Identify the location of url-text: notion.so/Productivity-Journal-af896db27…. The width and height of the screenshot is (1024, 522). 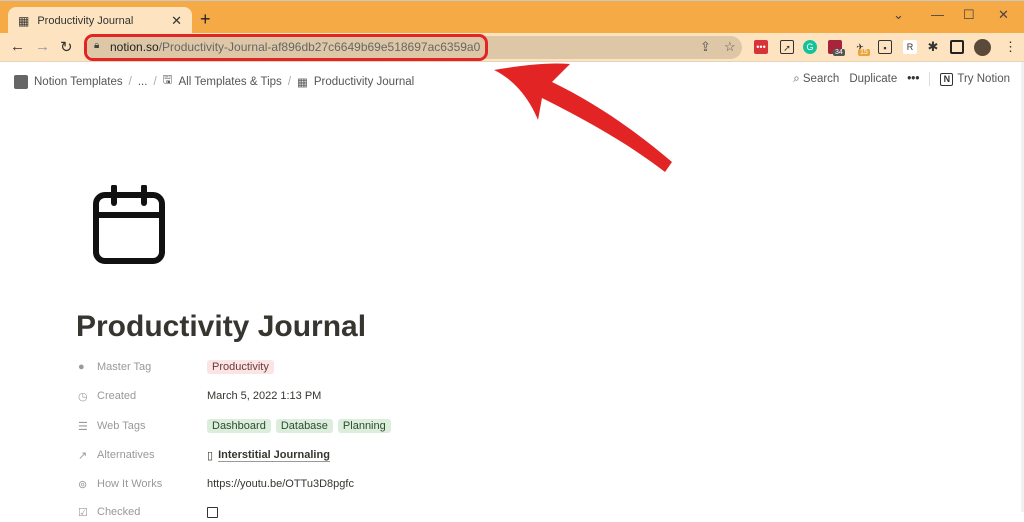
(295, 47).